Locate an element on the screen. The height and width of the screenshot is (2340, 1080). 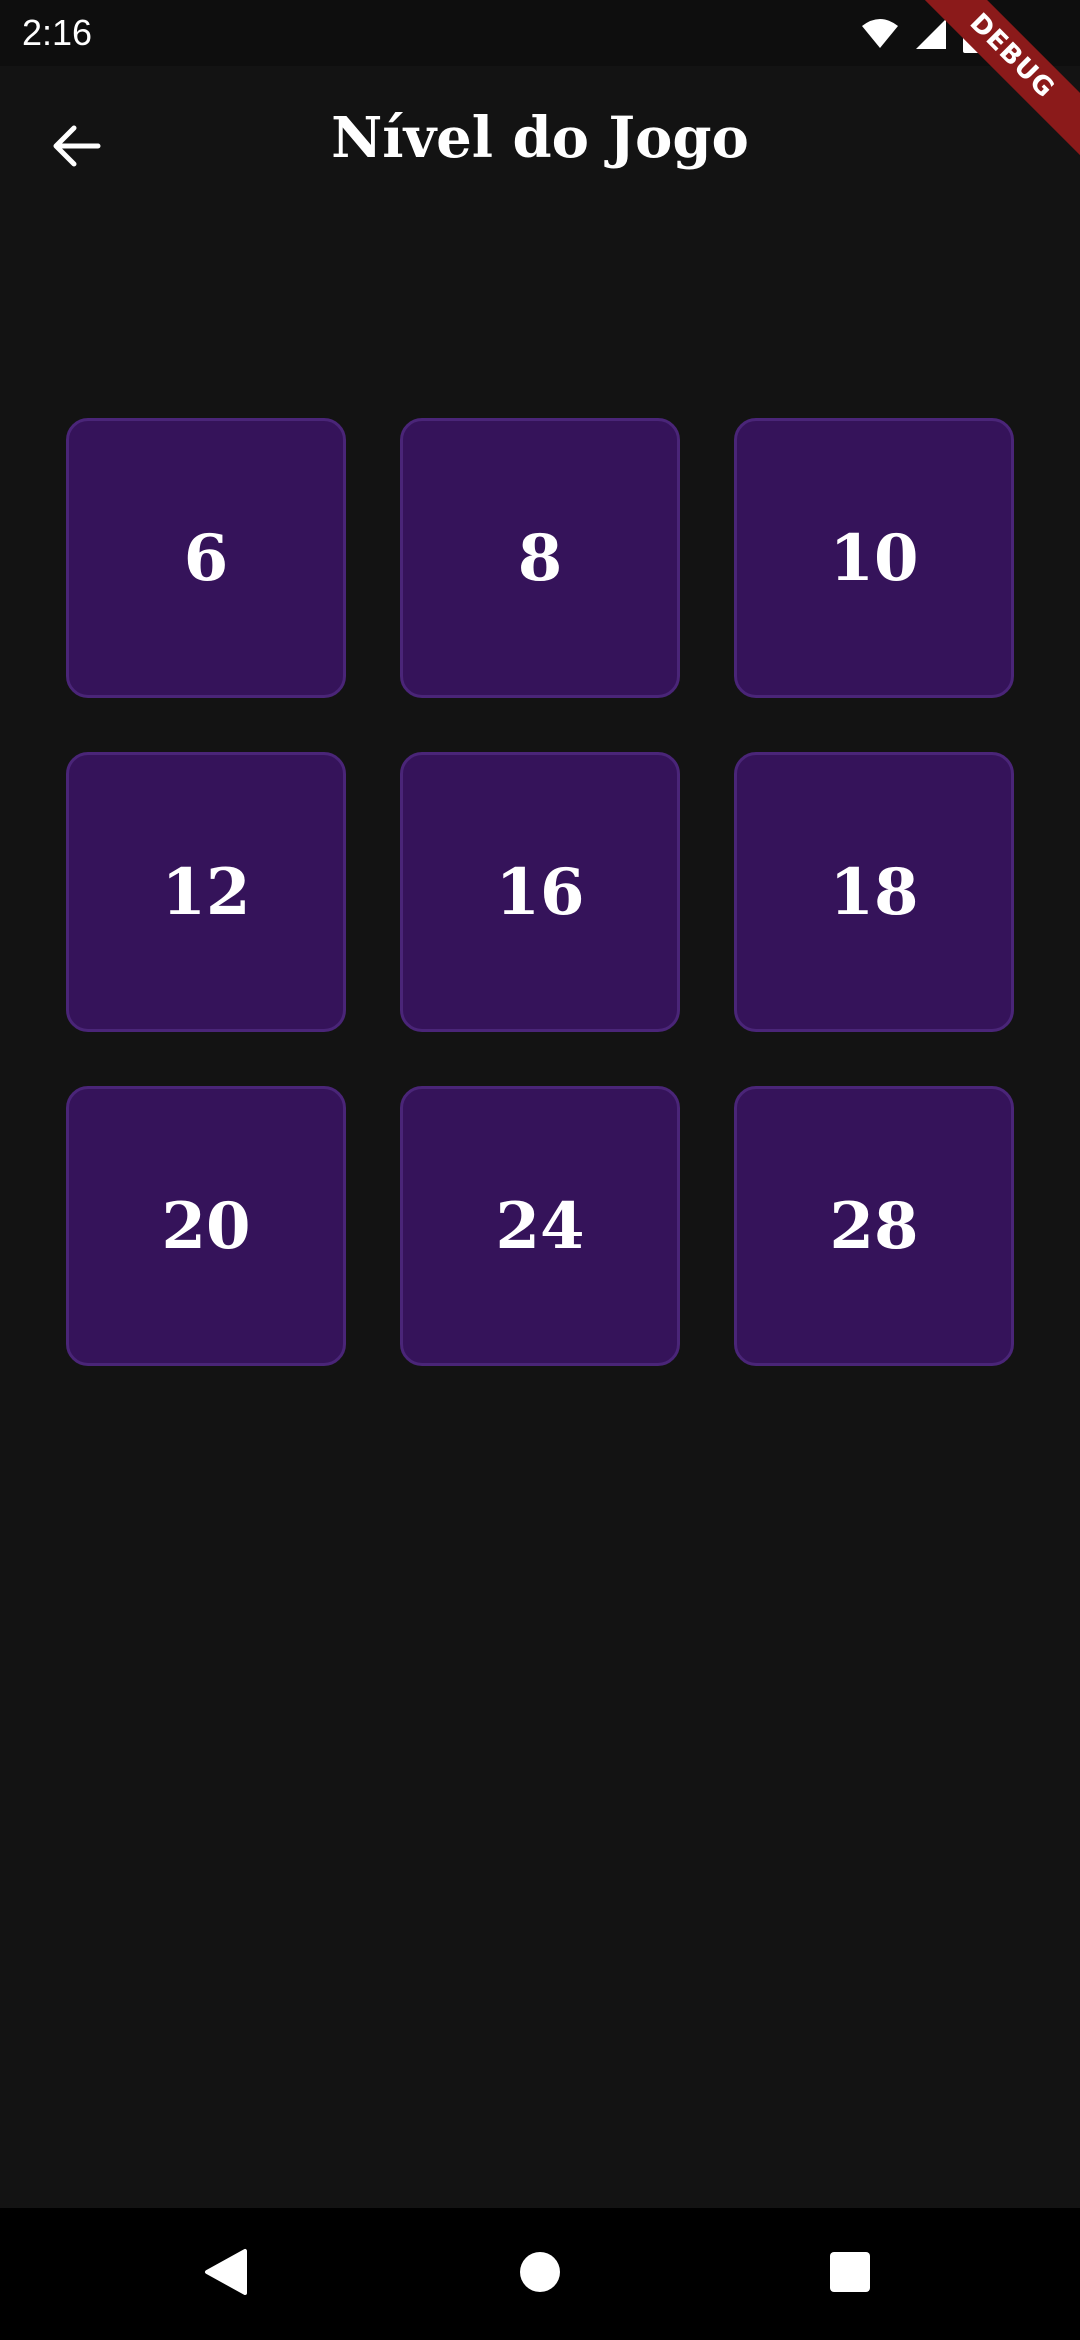
level-tile: 6 is located at coordinates (206, 558).